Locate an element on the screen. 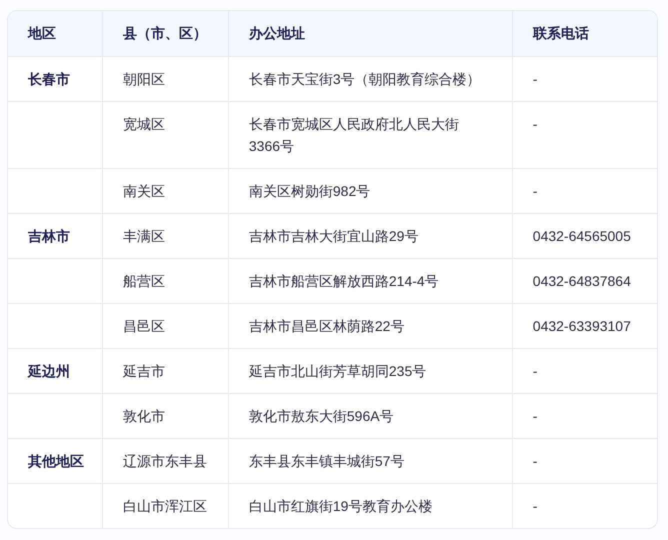 This screenshot has height=540, width=668. table-cell: 0432-64565005 is located at coordinates (581, 236).